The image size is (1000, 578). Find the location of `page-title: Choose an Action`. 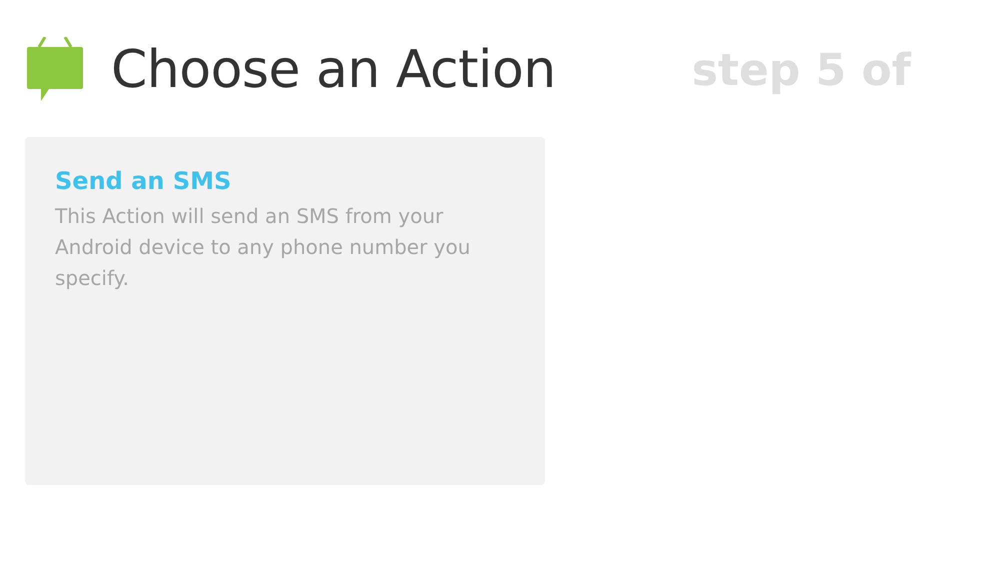

page-title: Choose an Action is located at coordinates (333, 70).